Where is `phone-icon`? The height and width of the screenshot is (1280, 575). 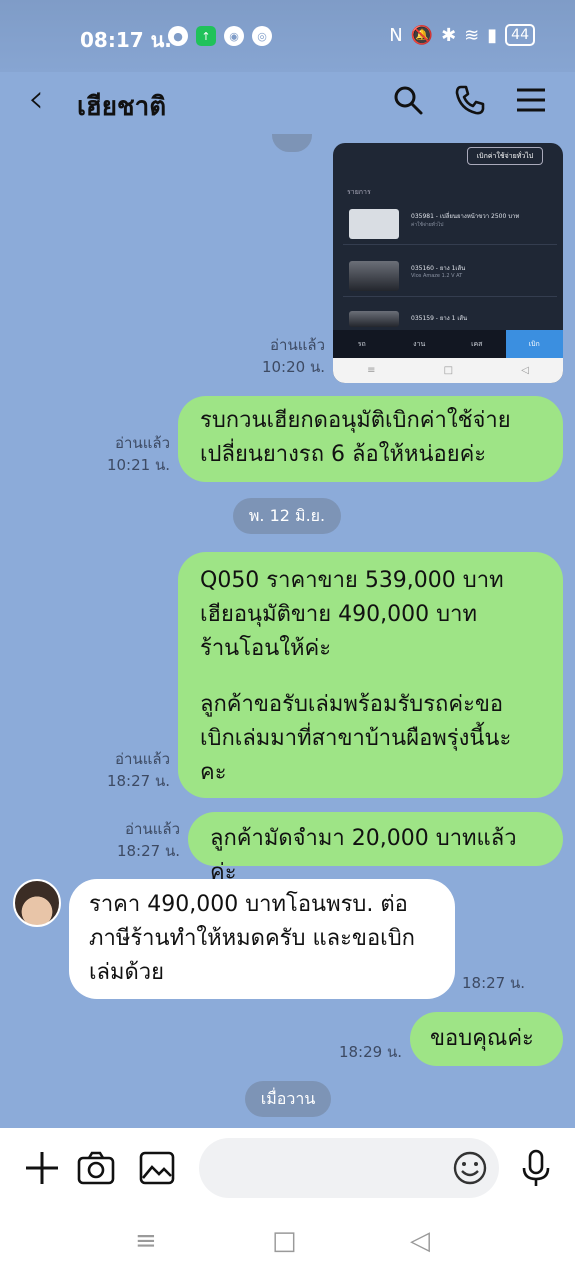 phone-icon is located at coordinates (470, 100).